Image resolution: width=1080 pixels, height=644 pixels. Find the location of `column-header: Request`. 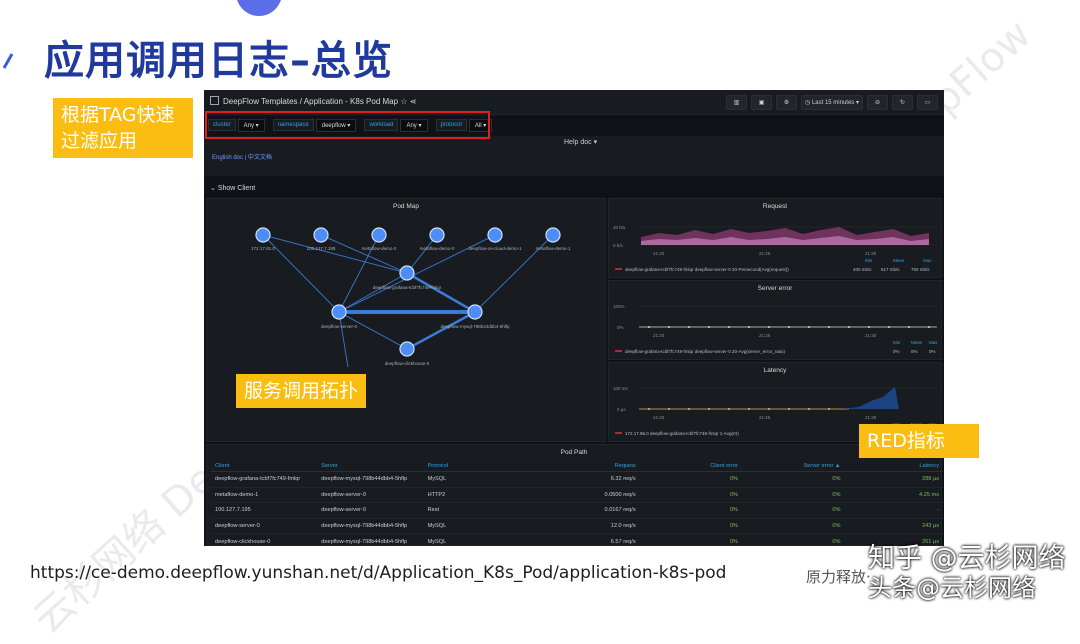

column-header: Request is located at coordinates (563, 466).